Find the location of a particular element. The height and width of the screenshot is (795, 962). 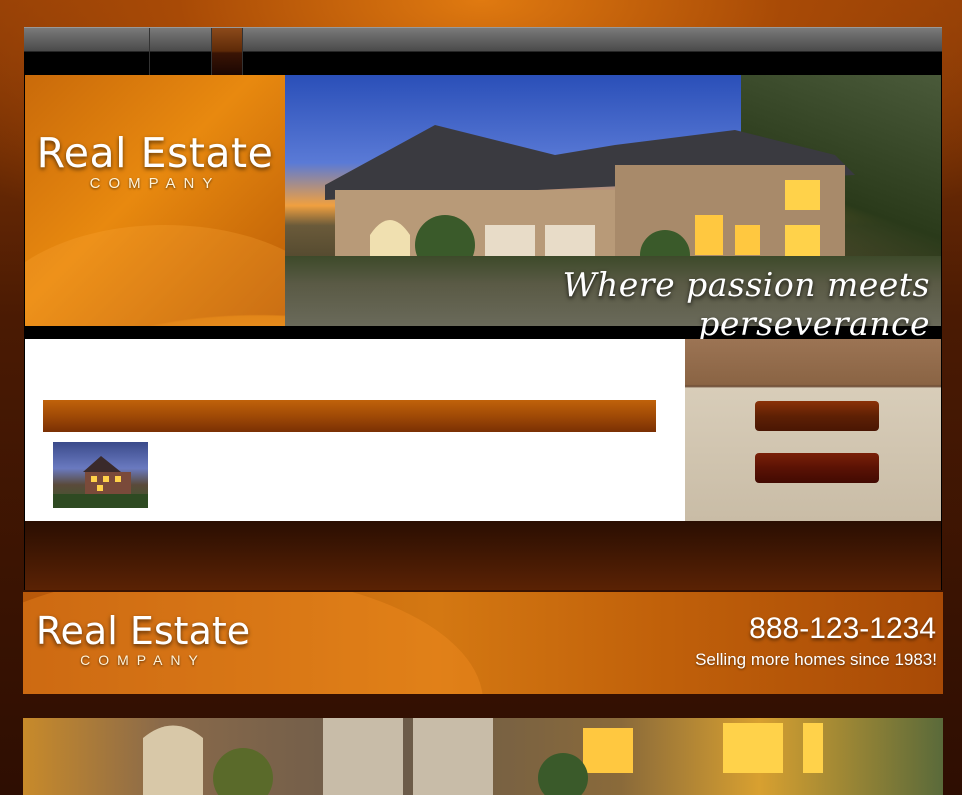

house-thumbnail-icon is located at coordinates (100, 482).